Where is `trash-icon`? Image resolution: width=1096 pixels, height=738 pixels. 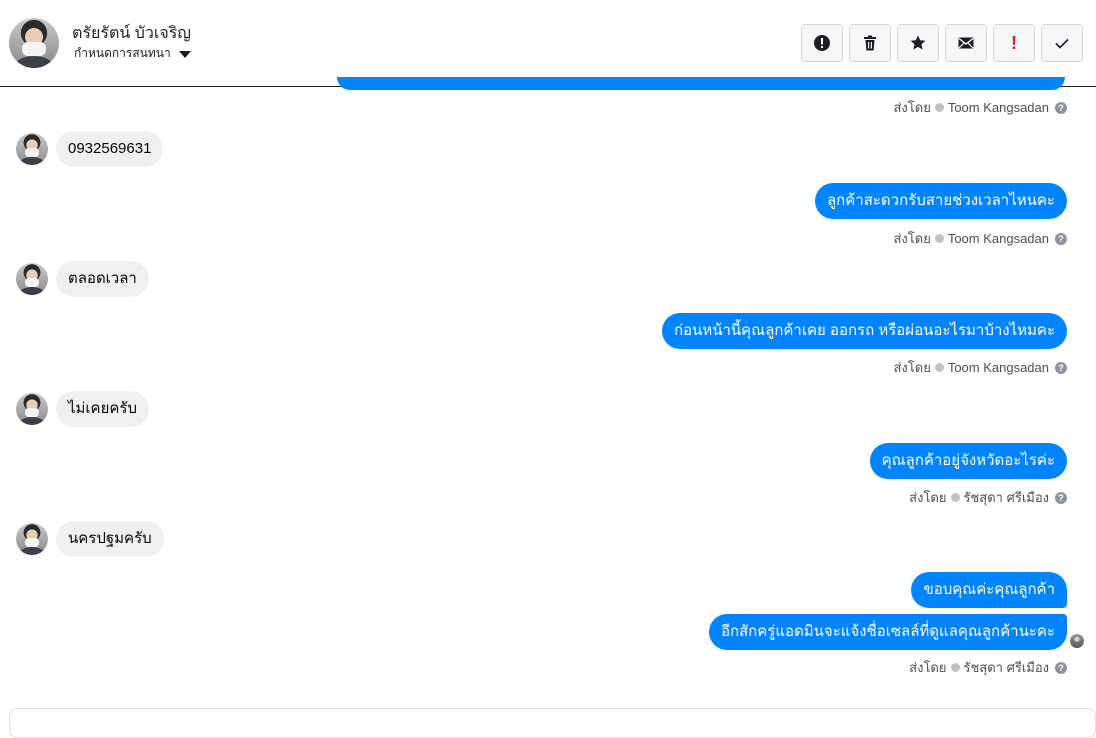 trash-icon is located at coordinates (870, 43).